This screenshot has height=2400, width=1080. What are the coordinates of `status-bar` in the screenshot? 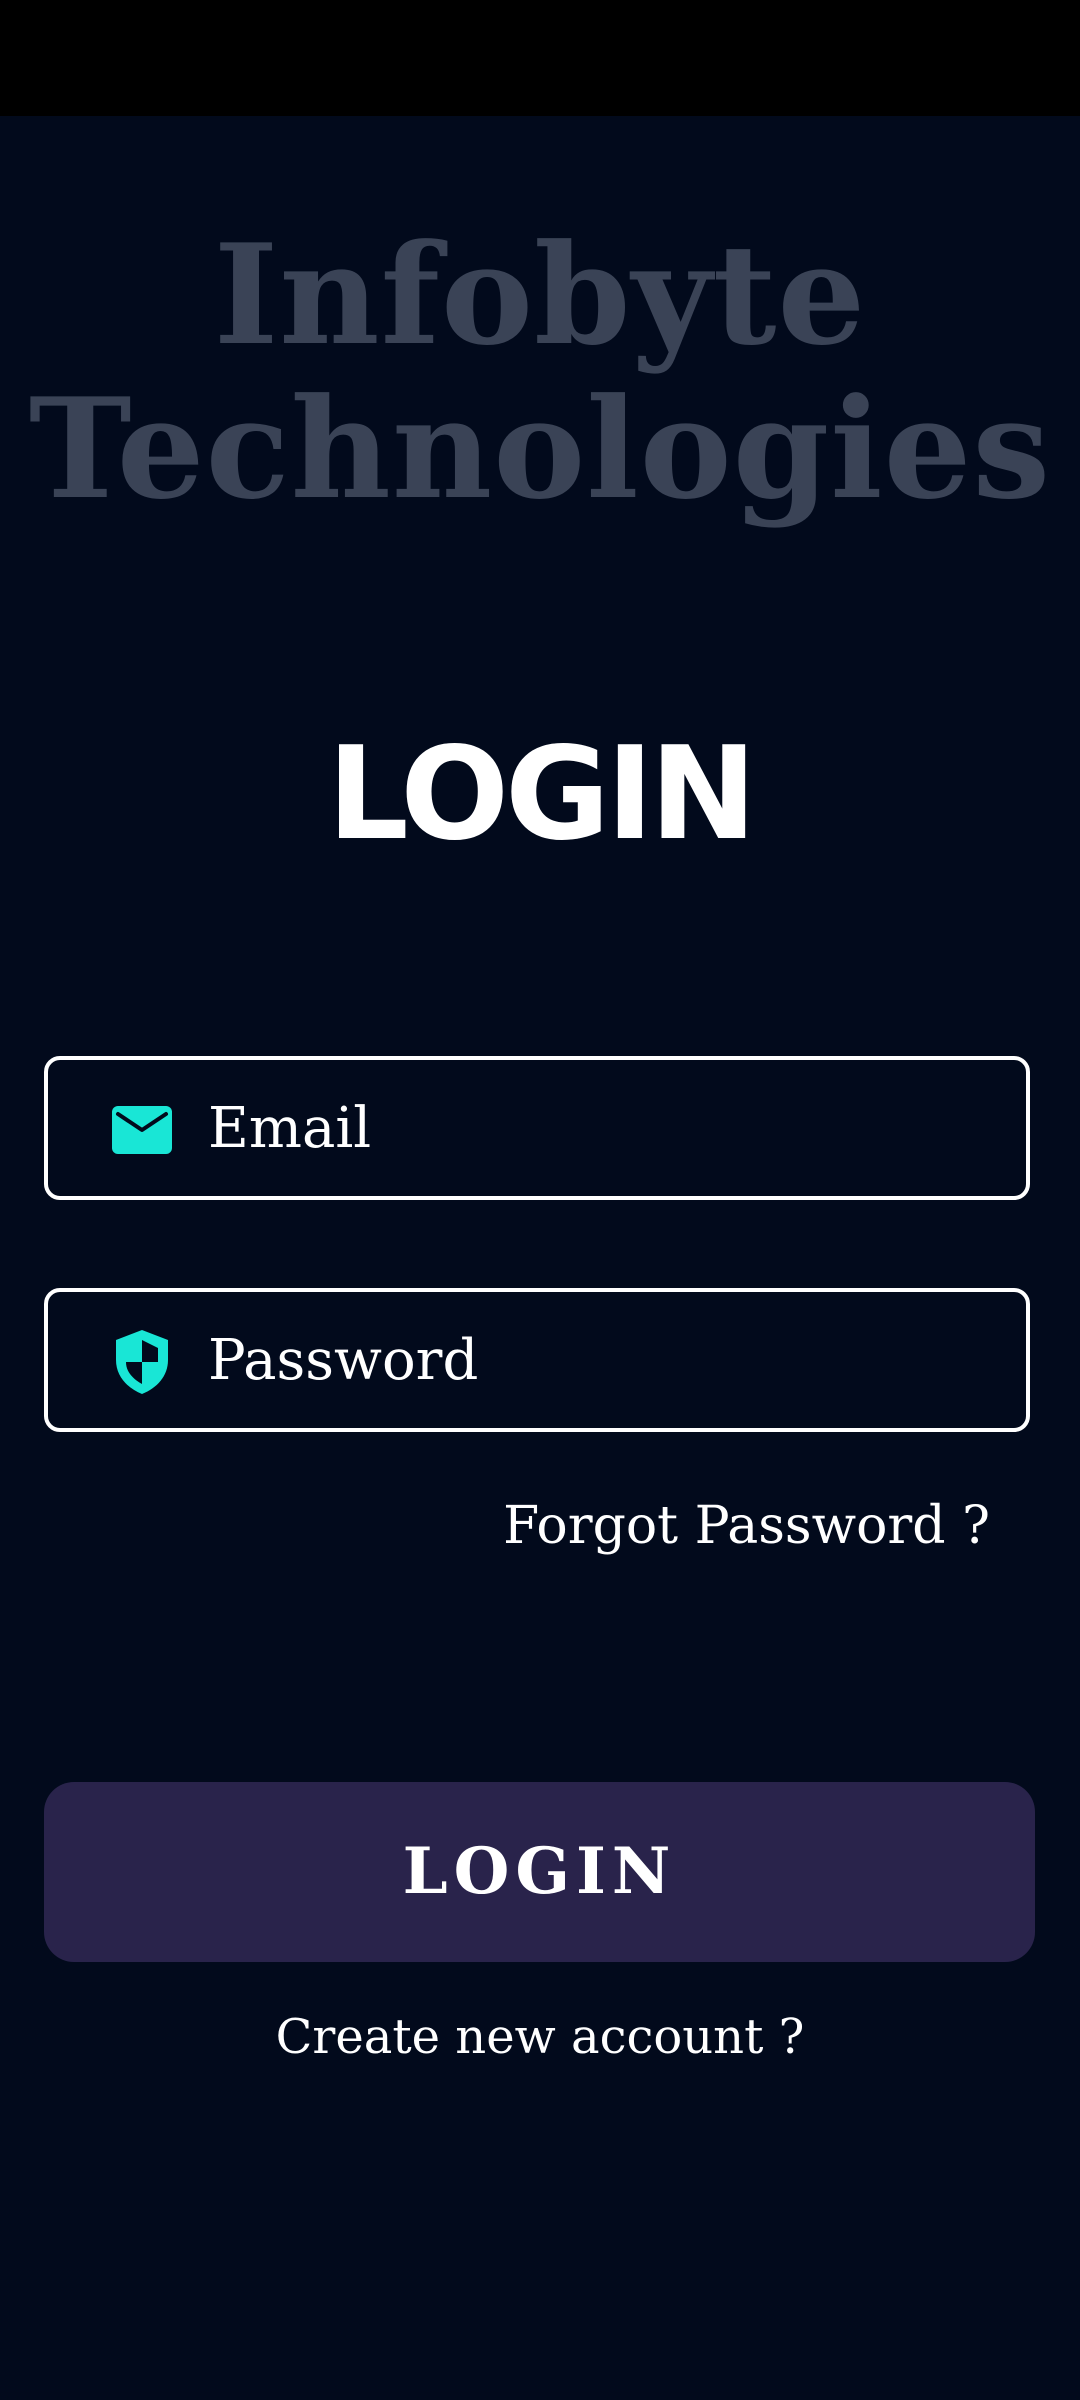 It's located at (540, 58).